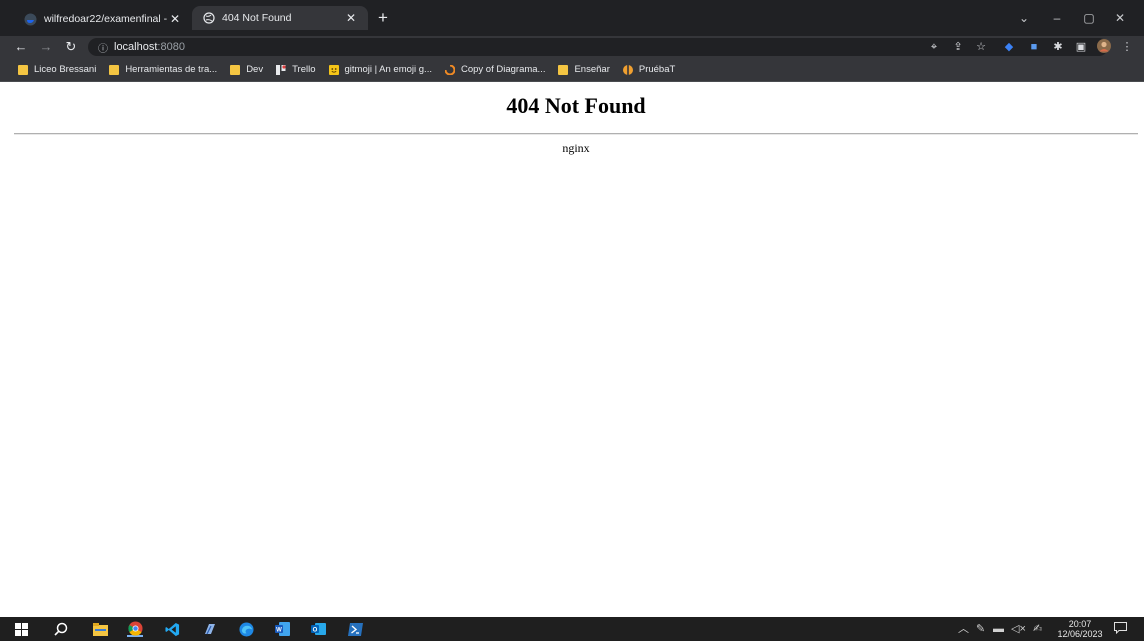  I want to click on windows-start-icon, so click(21, 629).